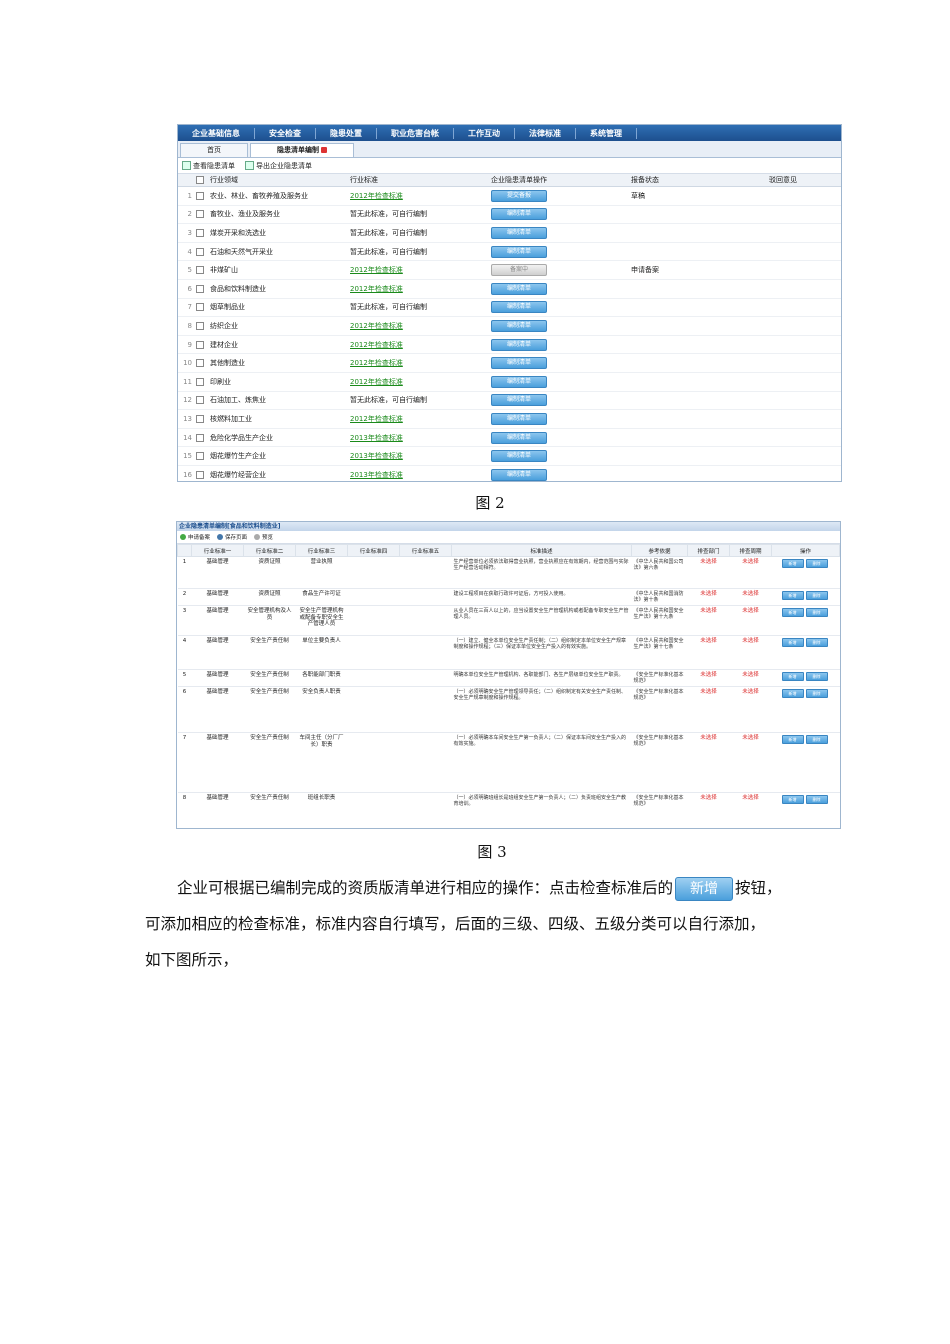  What do you see at coordinates (606, 133) in the screenshot?
I see `menu-item: 系统管理` at bounding box center [606, 133].